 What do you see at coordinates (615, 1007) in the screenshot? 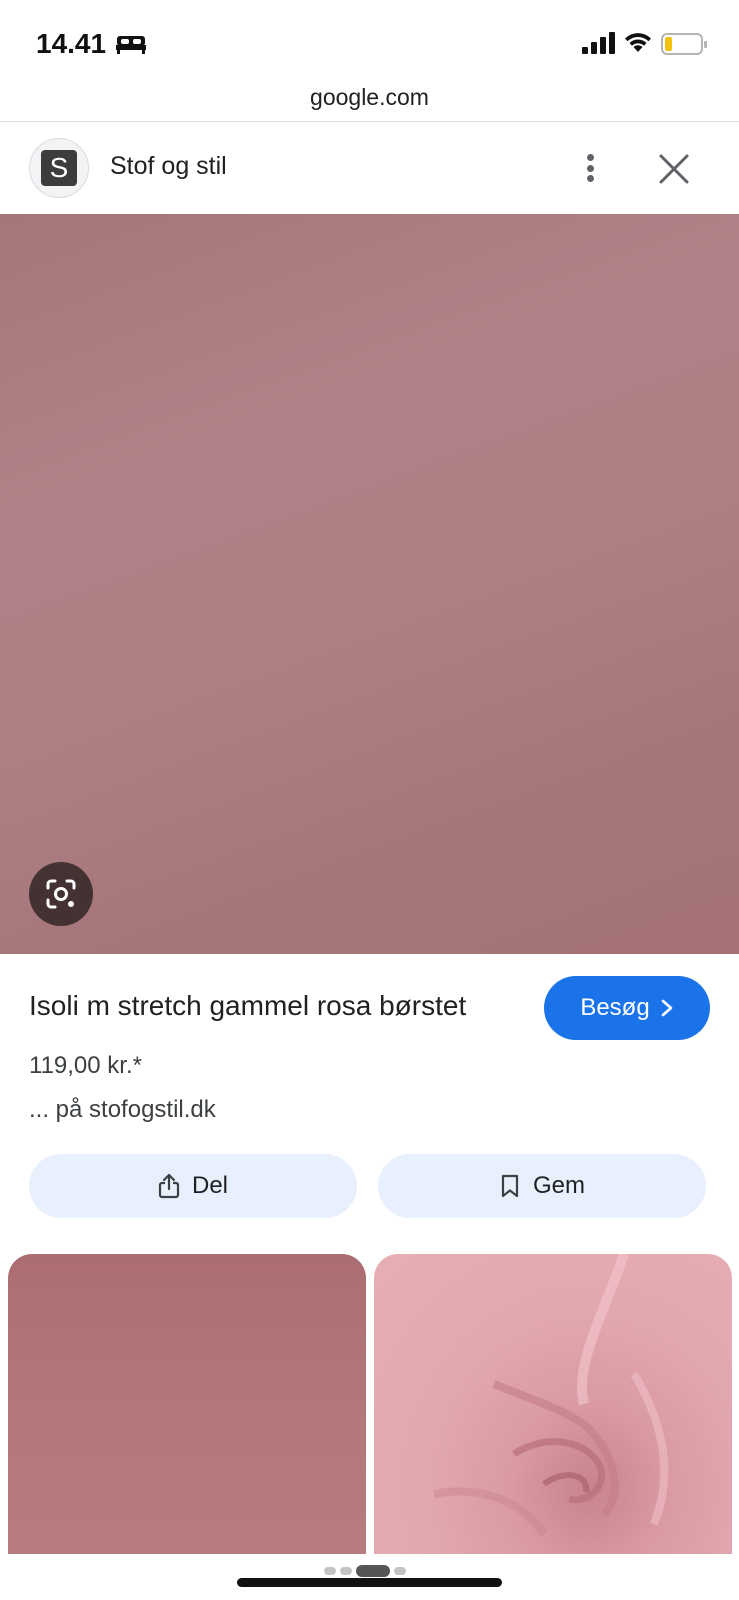
I see `visit-label: Besøg` at bounding box center [615, 1007].